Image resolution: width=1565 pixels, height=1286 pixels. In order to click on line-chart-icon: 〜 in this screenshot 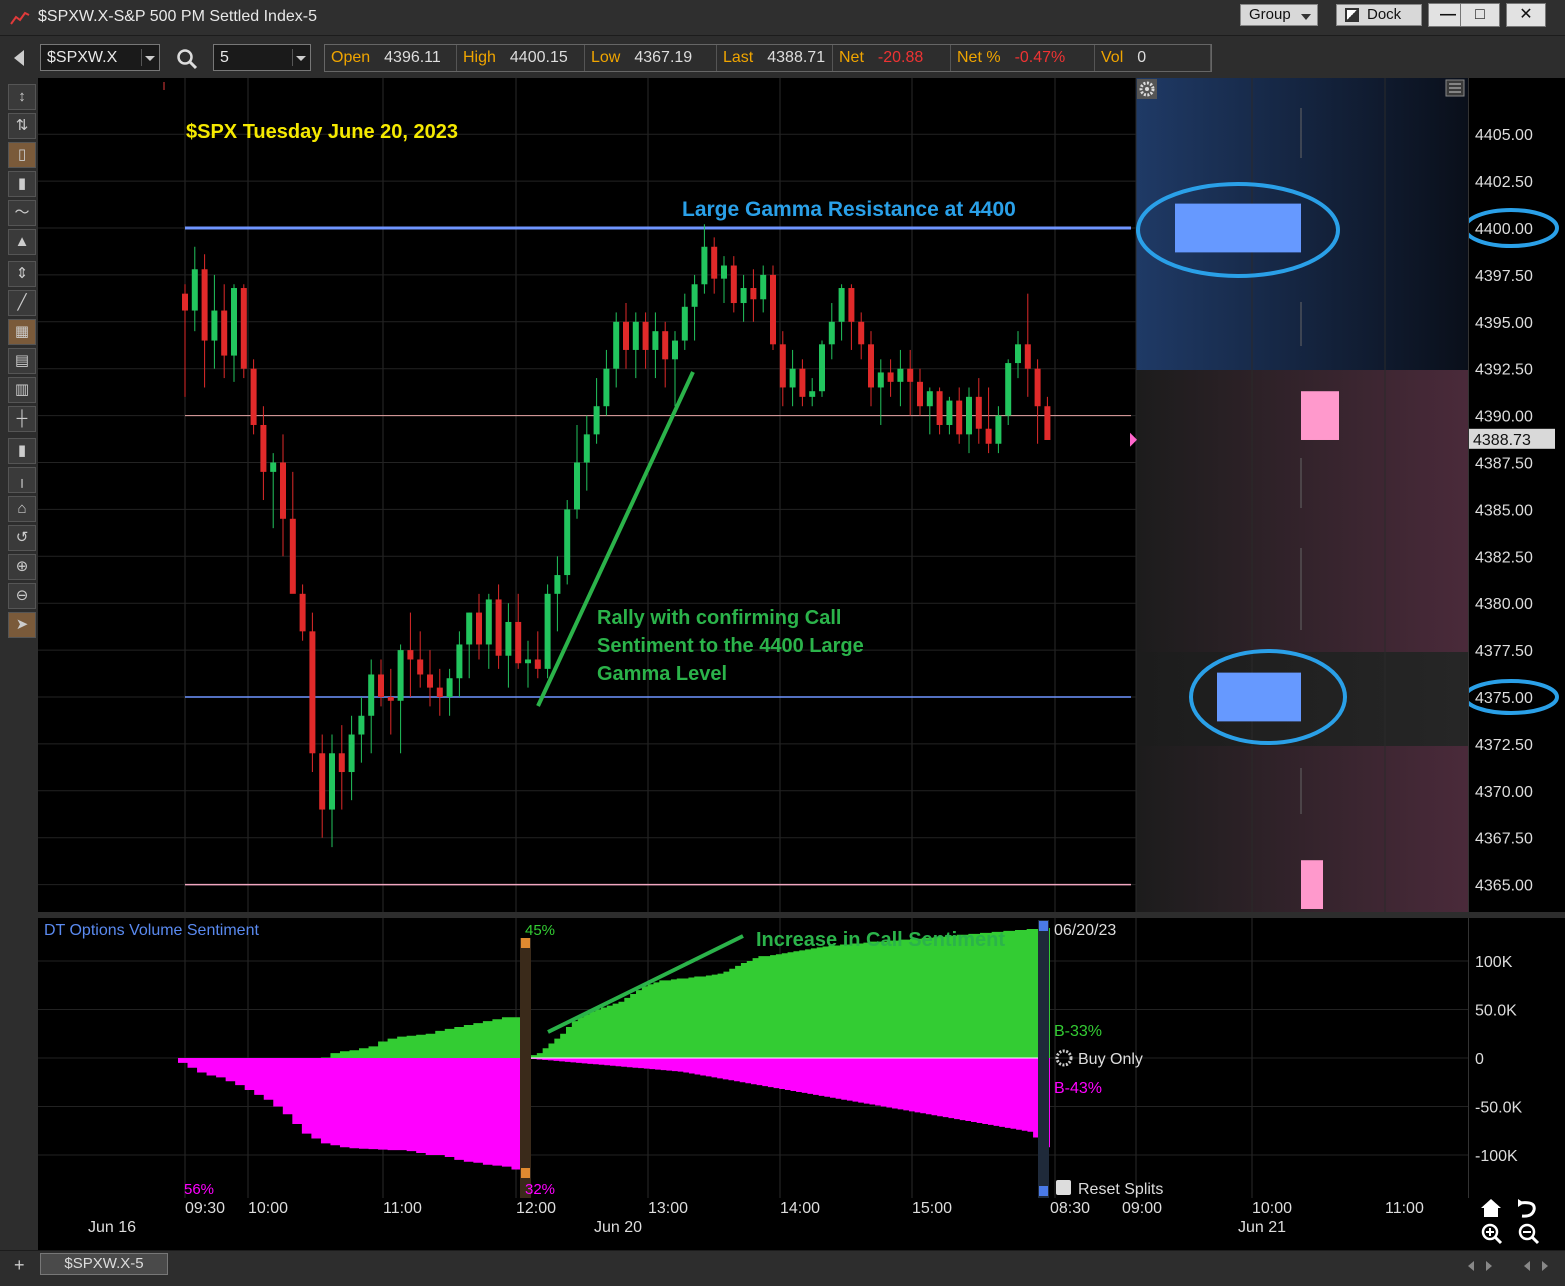, I will do `click(22, 213)`.